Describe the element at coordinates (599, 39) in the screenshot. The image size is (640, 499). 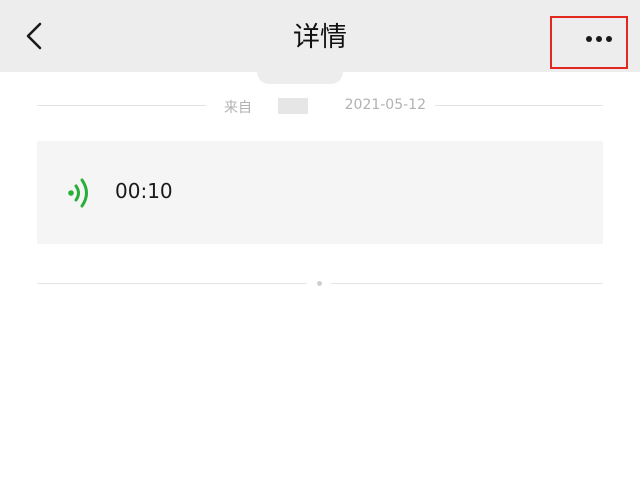
I see `more-dots-icon` at that location.